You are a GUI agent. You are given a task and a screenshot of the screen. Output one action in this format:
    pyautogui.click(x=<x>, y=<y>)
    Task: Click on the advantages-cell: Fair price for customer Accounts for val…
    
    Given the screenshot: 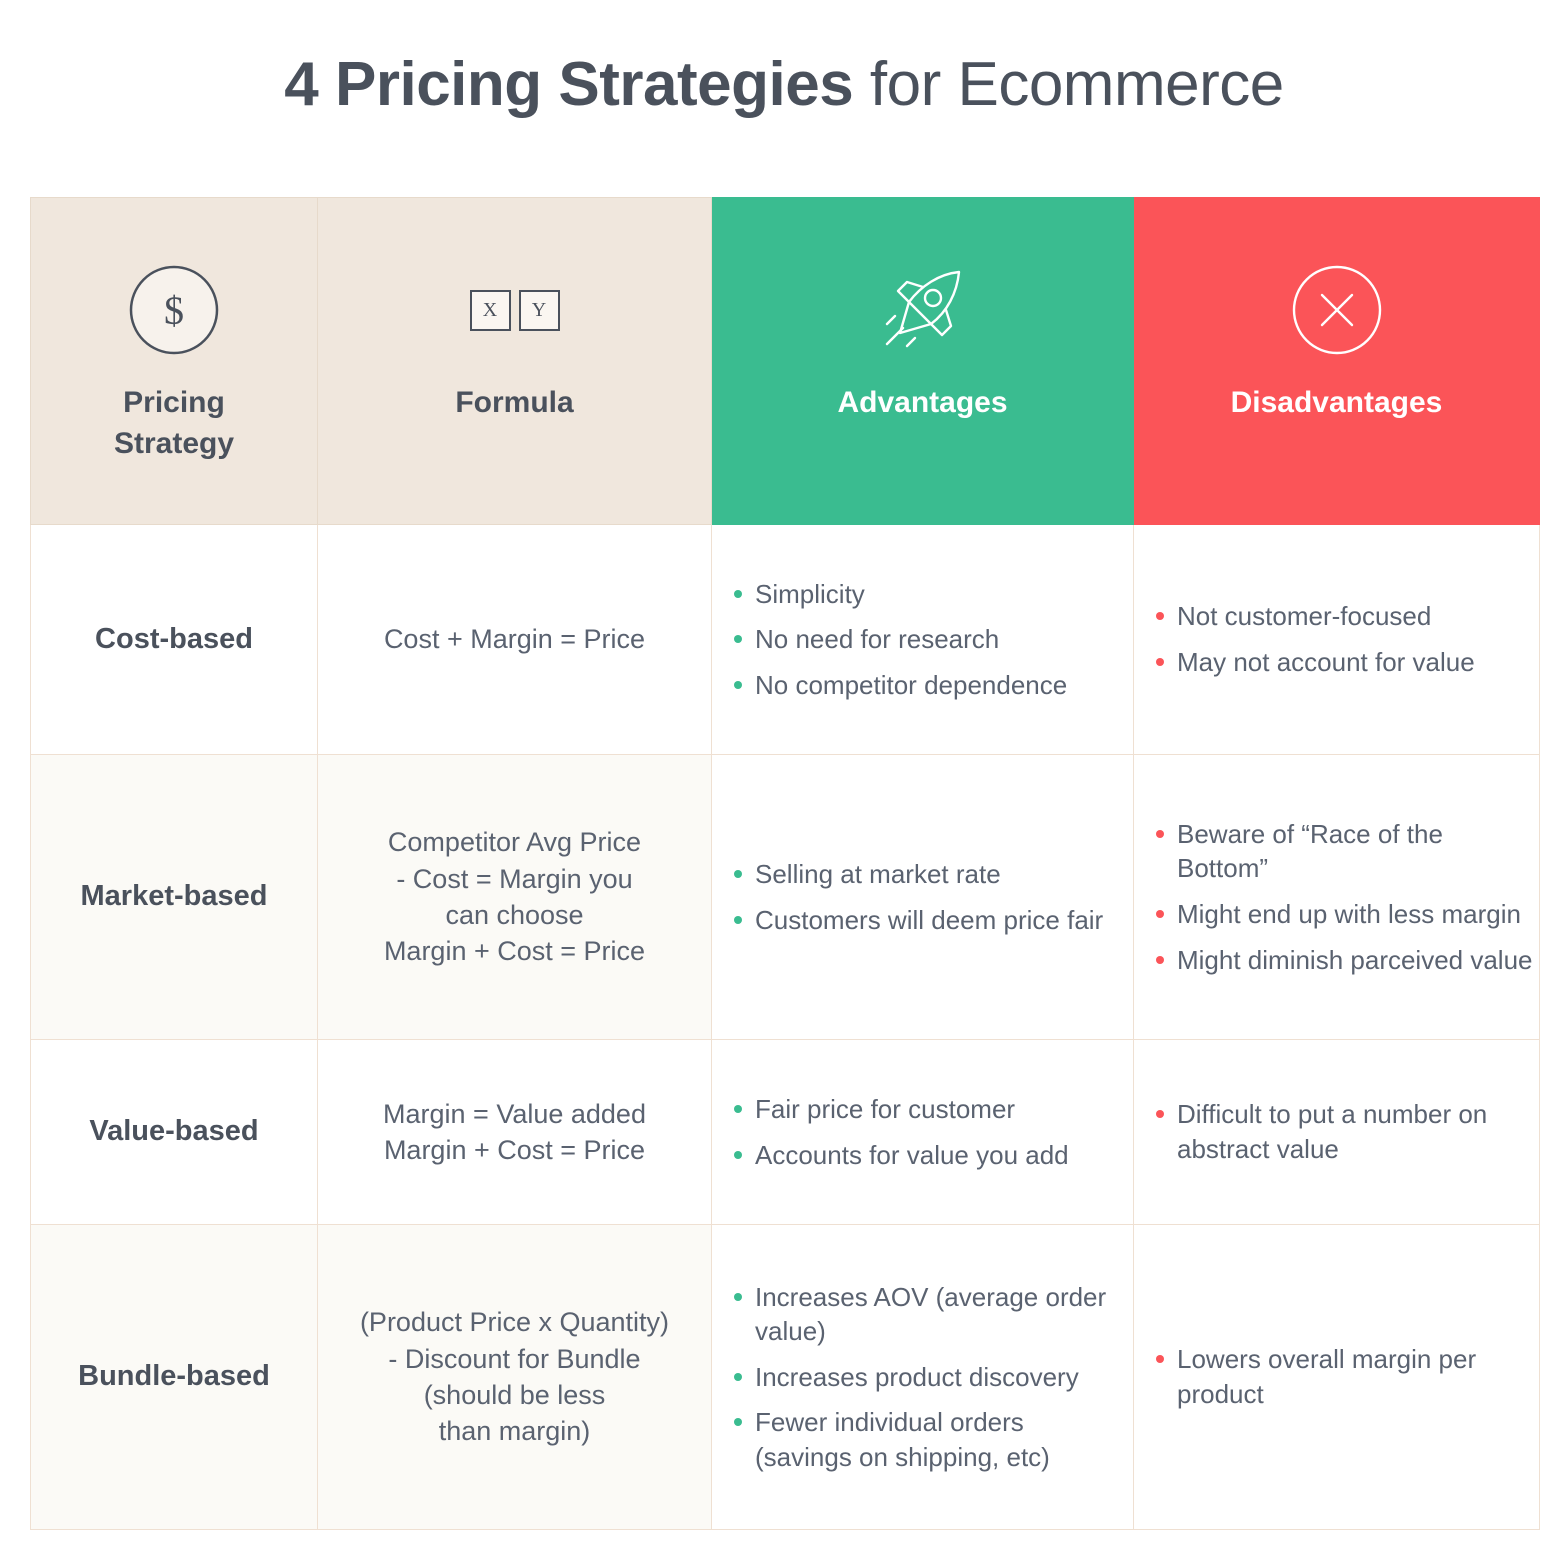 What is the action you would take?
    pyautogui.click(x=923, y=1132)
    